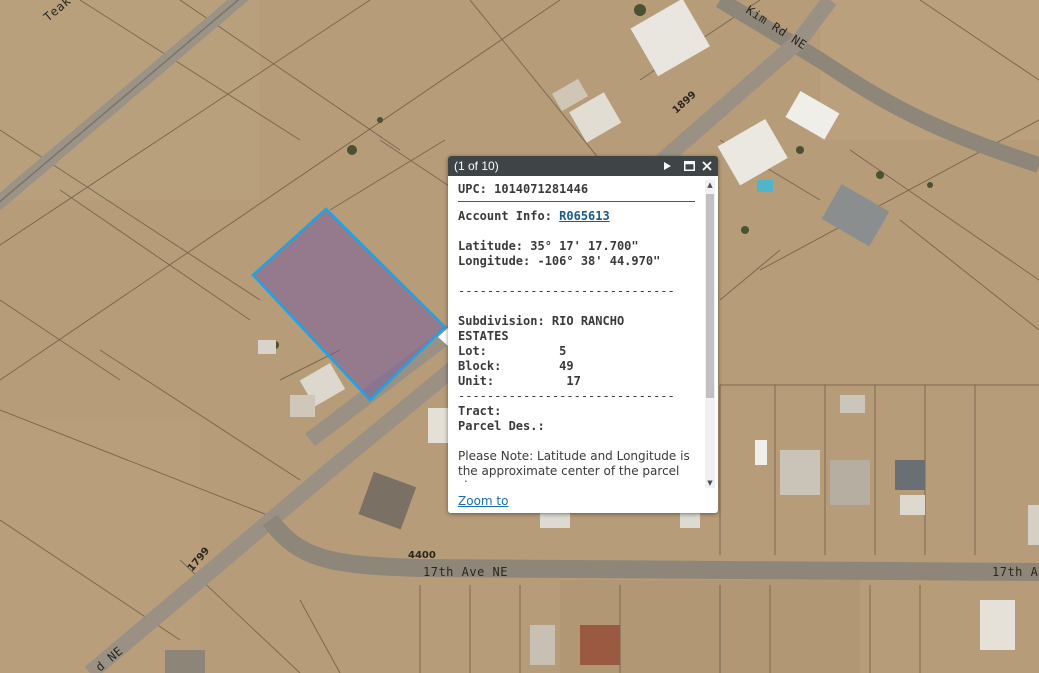  I want to click on seventeenth-ave-label: 17th Ave NE, so click(465, 572).